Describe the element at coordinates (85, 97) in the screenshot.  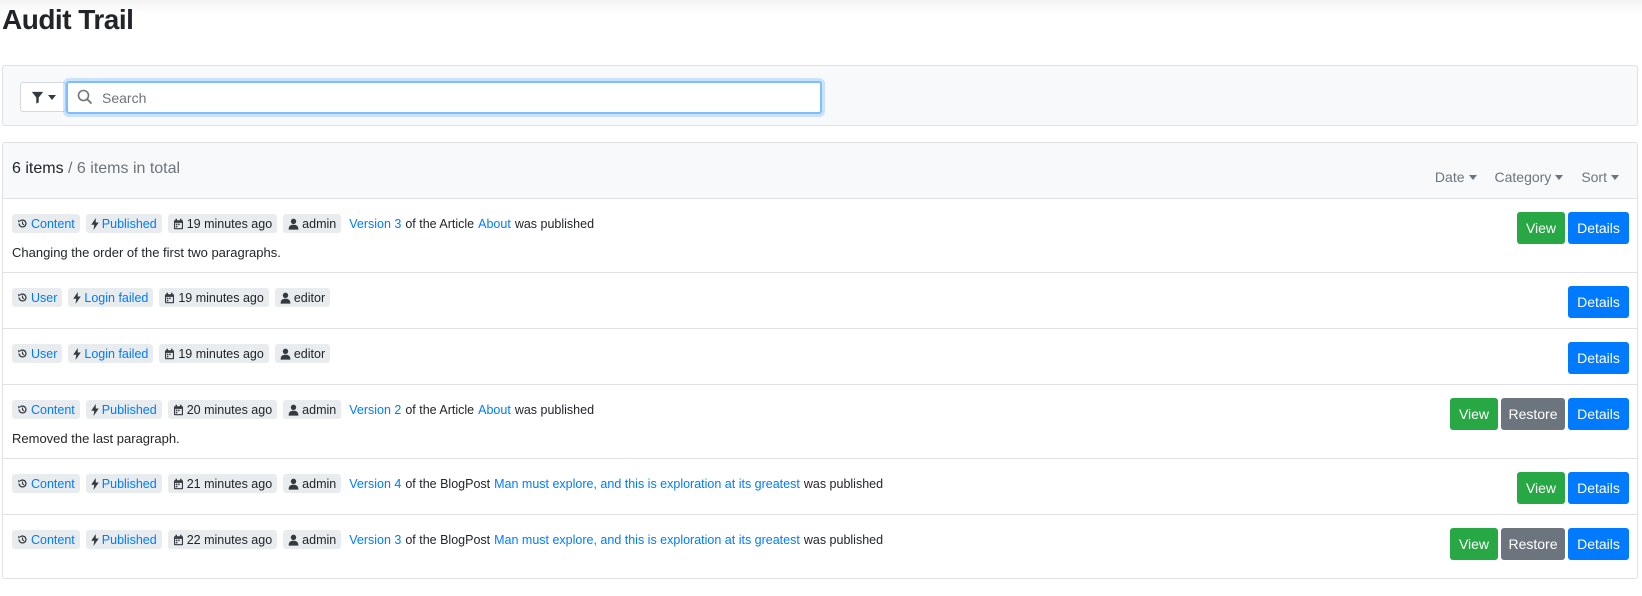
I see `search-icon` at that location.